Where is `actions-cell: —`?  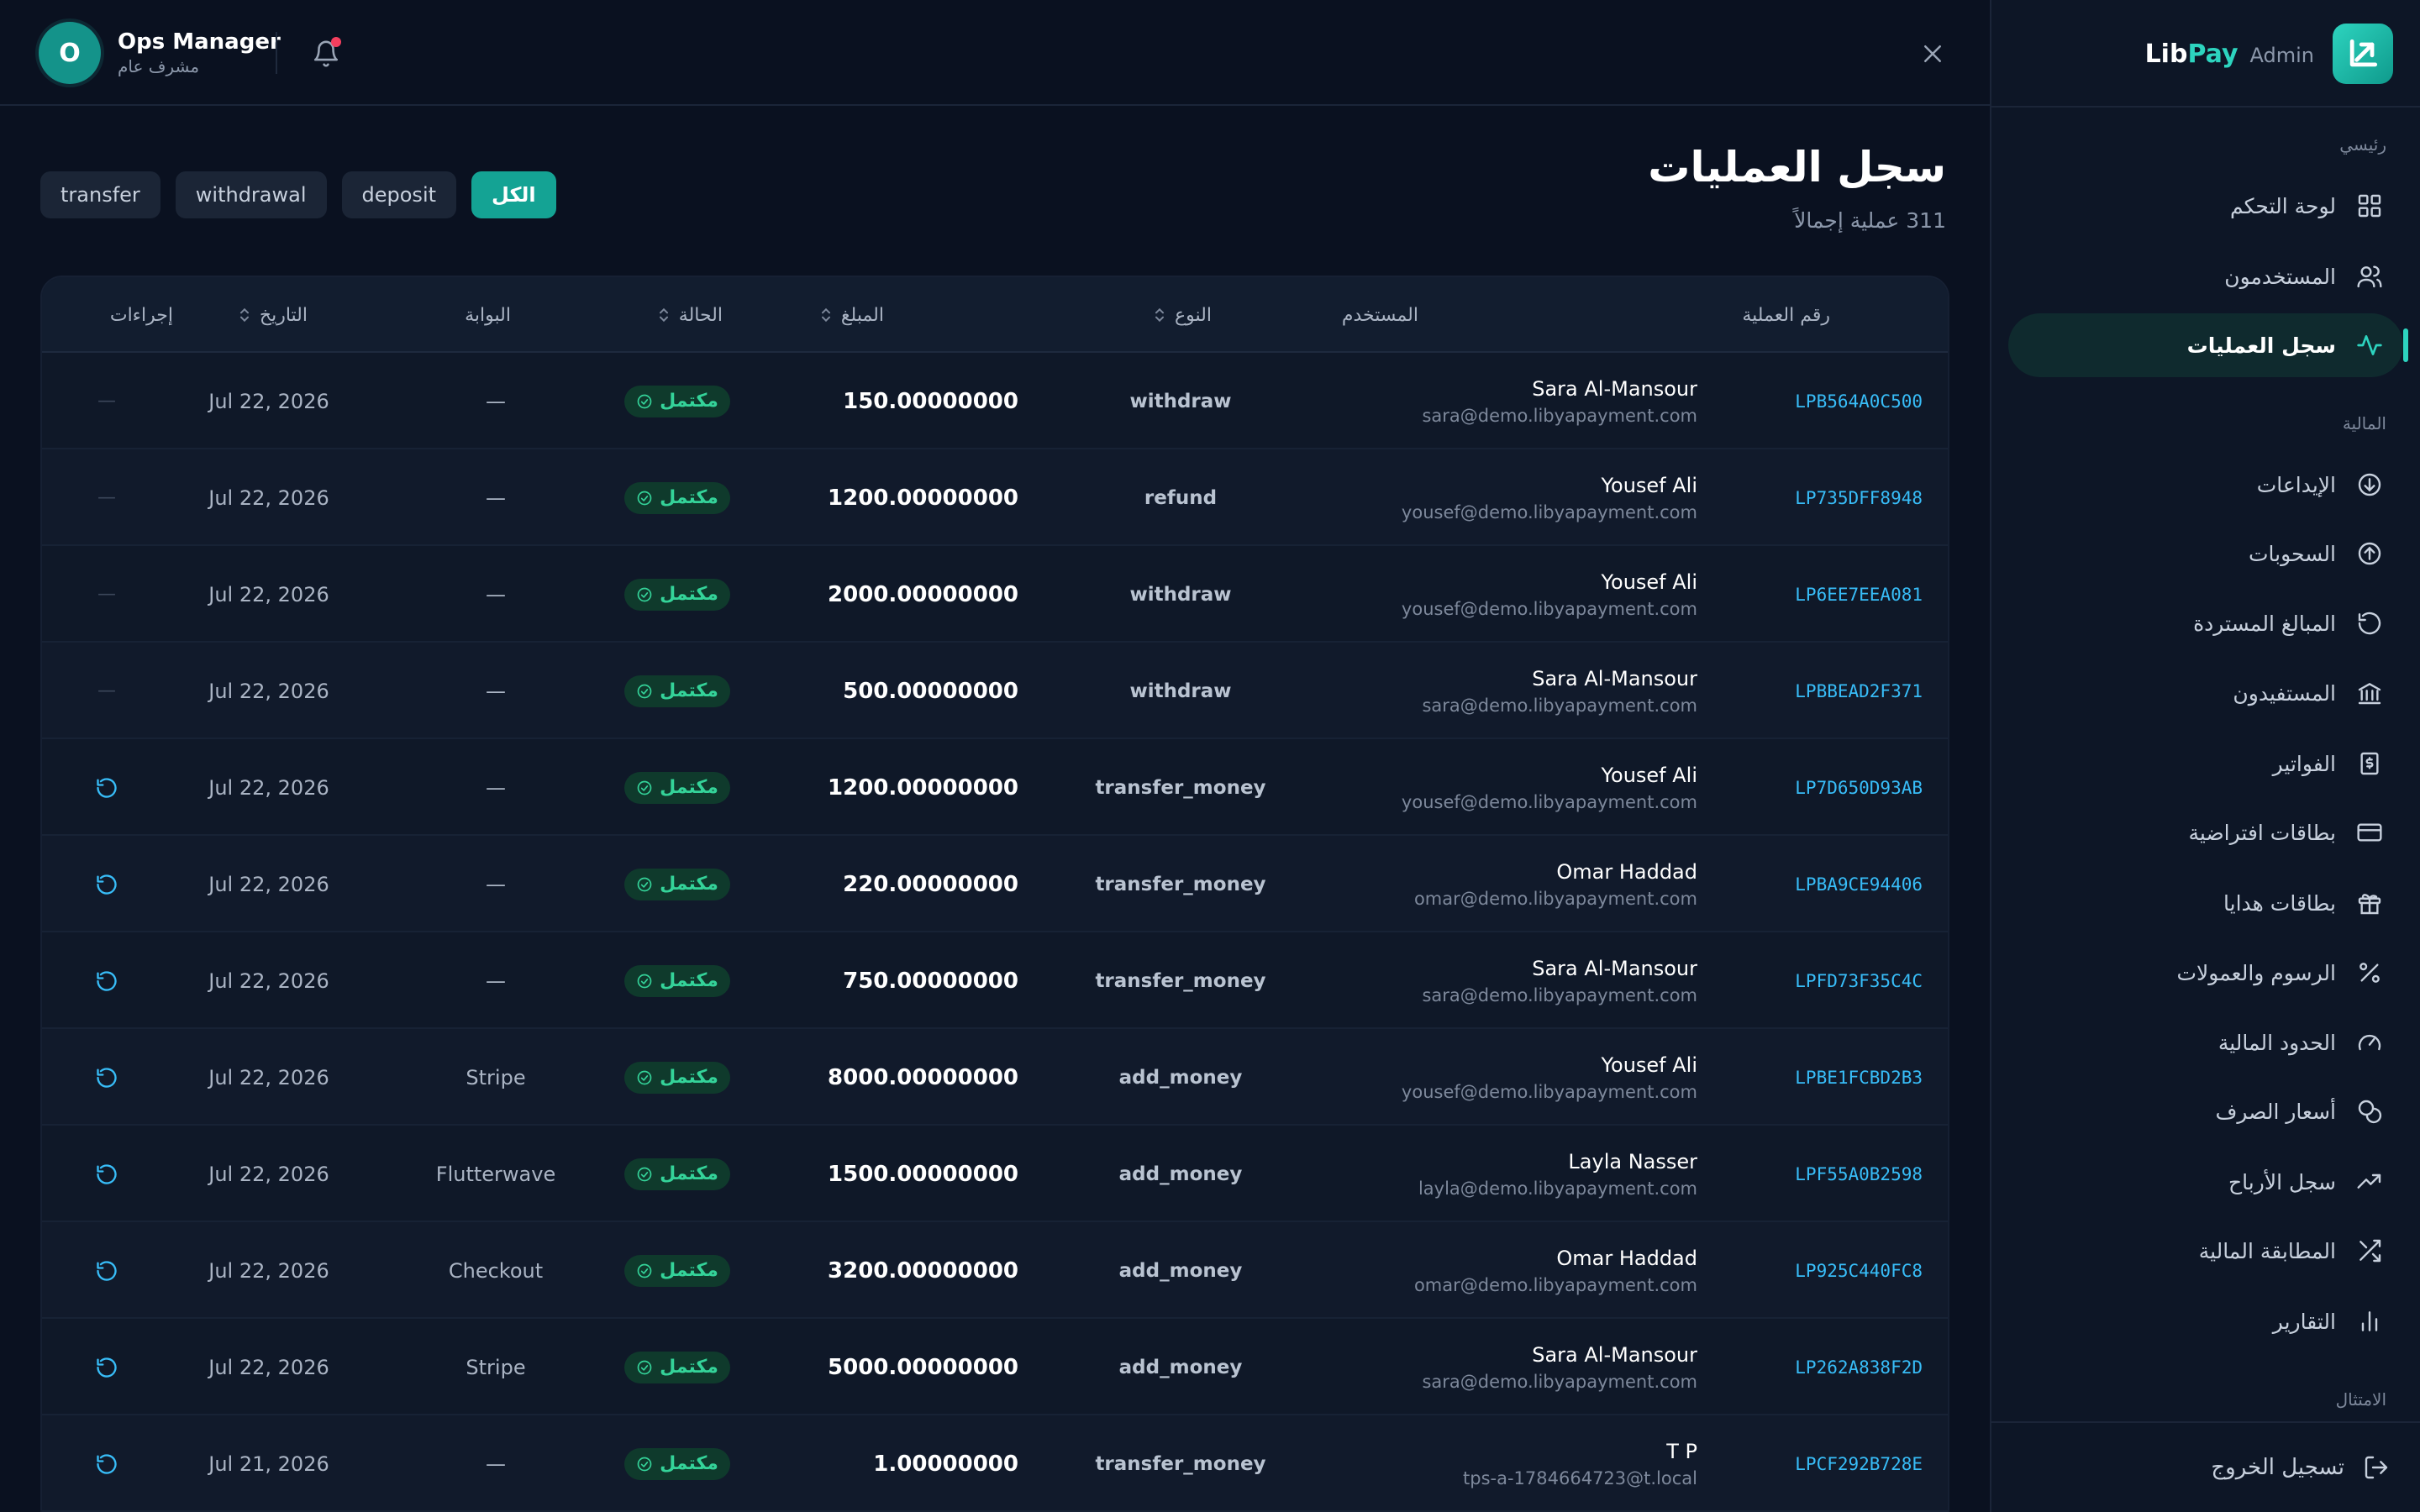 actions-cell: — is located at coordinates (107, 401).